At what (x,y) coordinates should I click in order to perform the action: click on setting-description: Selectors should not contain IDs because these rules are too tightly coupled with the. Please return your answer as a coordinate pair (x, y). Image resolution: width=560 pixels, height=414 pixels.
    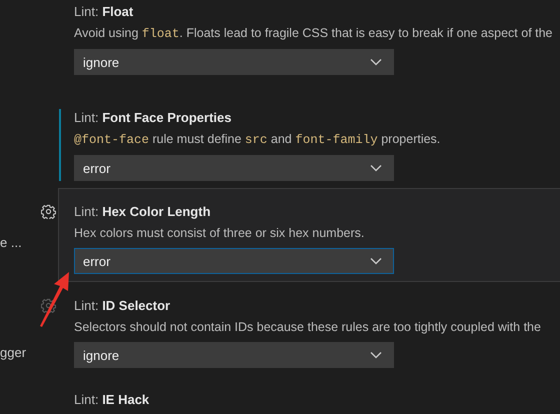
    Looking at the image, I should click on (308, 327).